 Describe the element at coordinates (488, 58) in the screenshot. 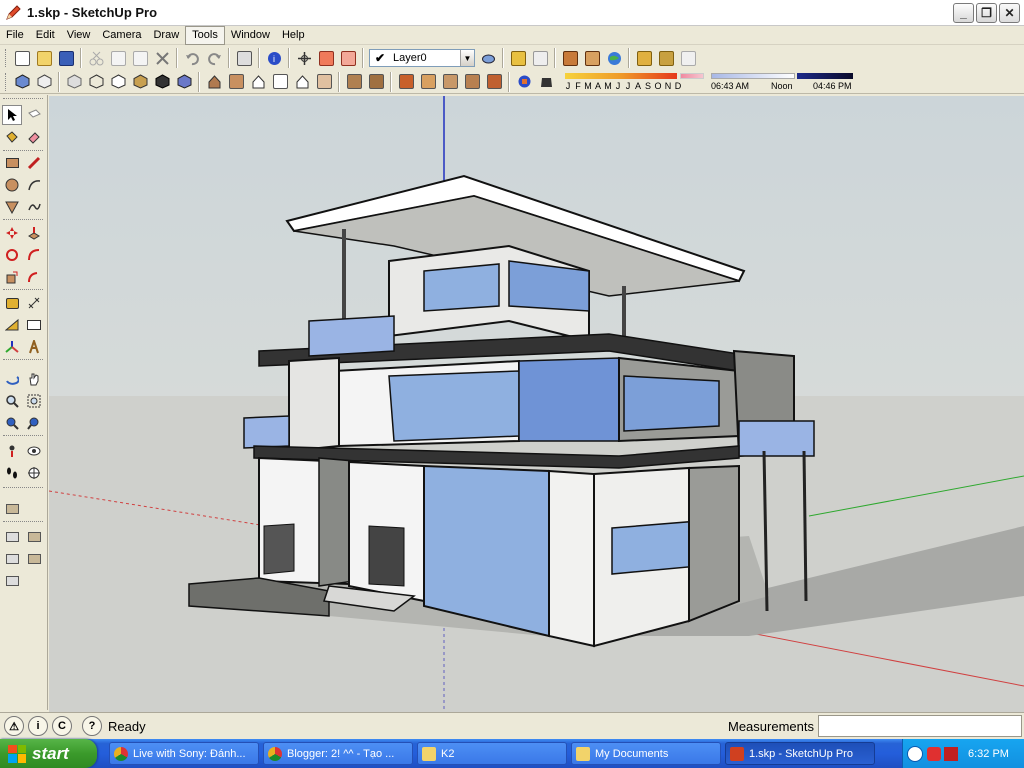

I see `layer-manager-icon` at that location.